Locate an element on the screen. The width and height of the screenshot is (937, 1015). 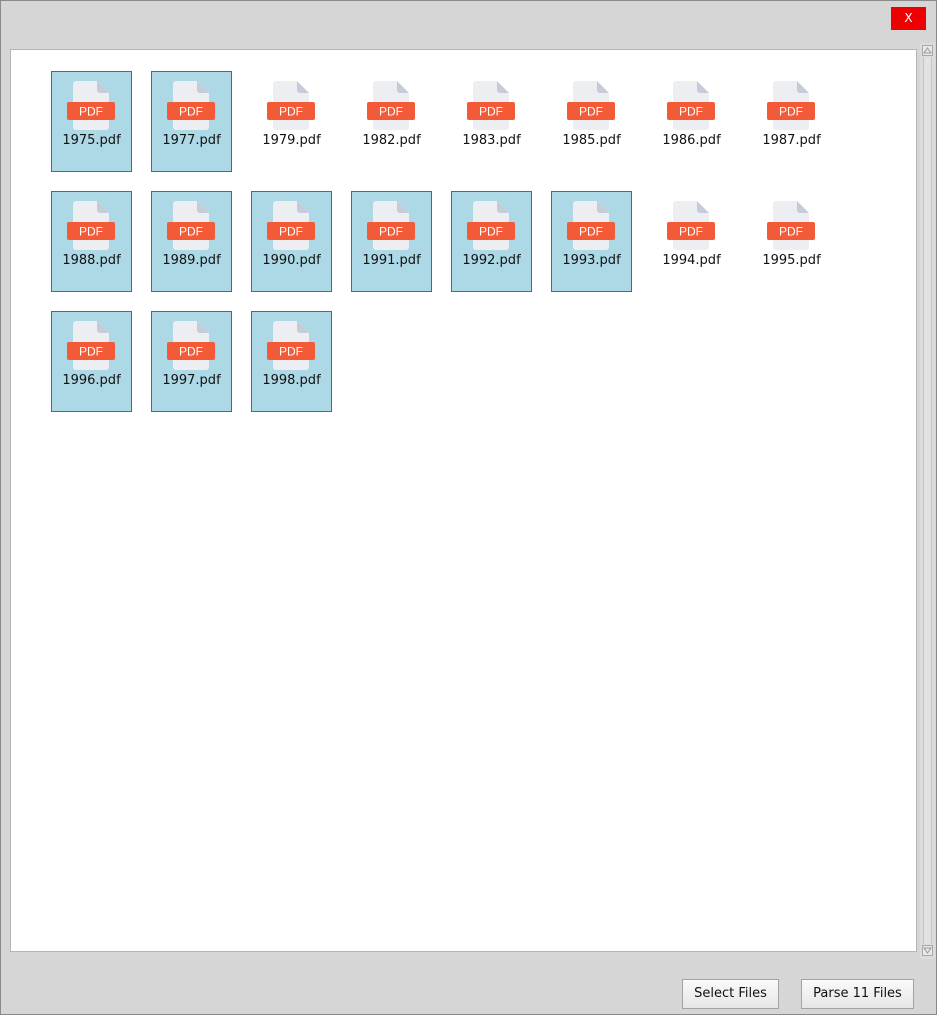
file-item: PDF 1986.pdf is located at coordinates (691, 121).